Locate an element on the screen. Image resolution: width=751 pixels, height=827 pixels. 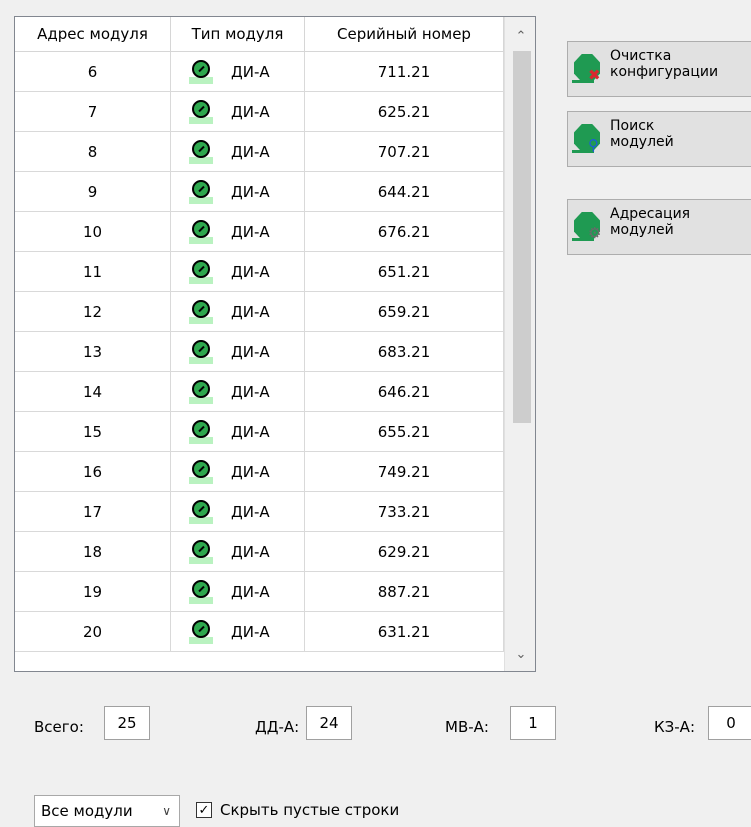
cell-address: 17 is located at coordinates (93, 511).